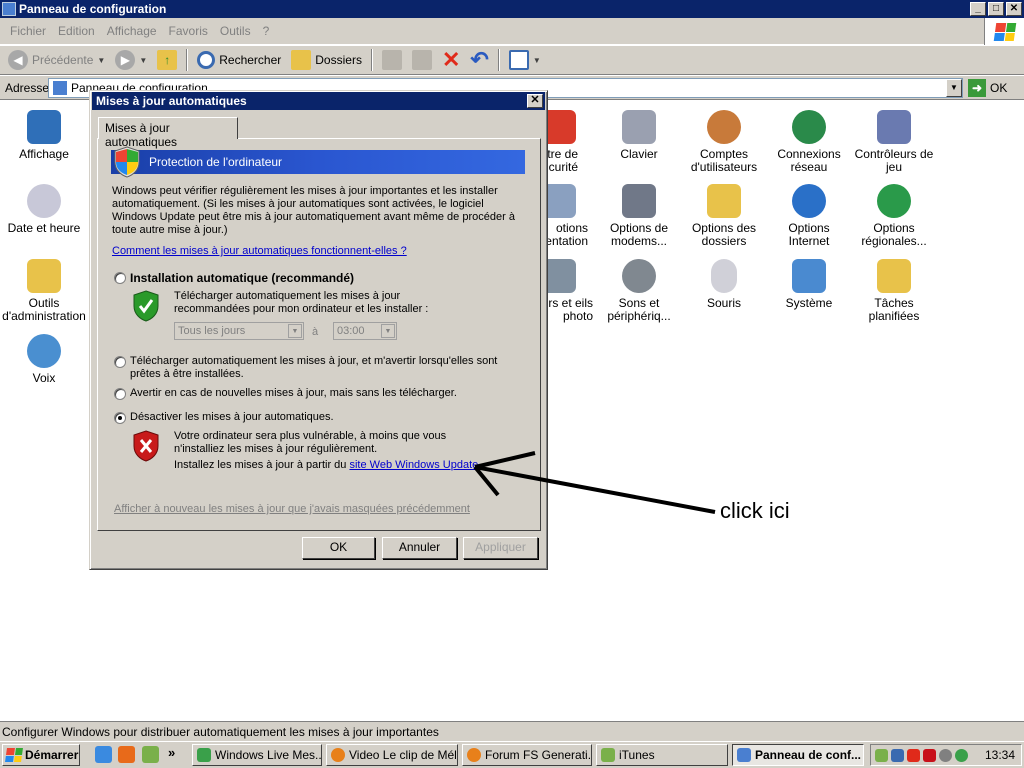 This screenshot has width=1024, height=768. Describe the element at coordinates (44, 228) in the screenshot. I see `cp-label: Date et heure` at that location.